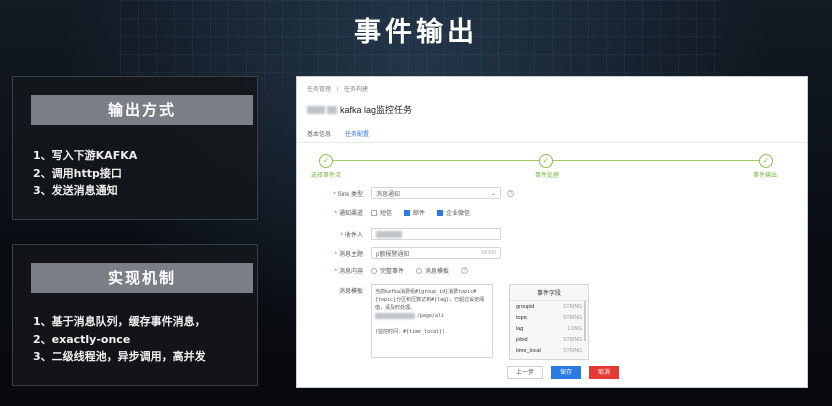  I want to click on step-label: 选择事件流, so click(326, 176).